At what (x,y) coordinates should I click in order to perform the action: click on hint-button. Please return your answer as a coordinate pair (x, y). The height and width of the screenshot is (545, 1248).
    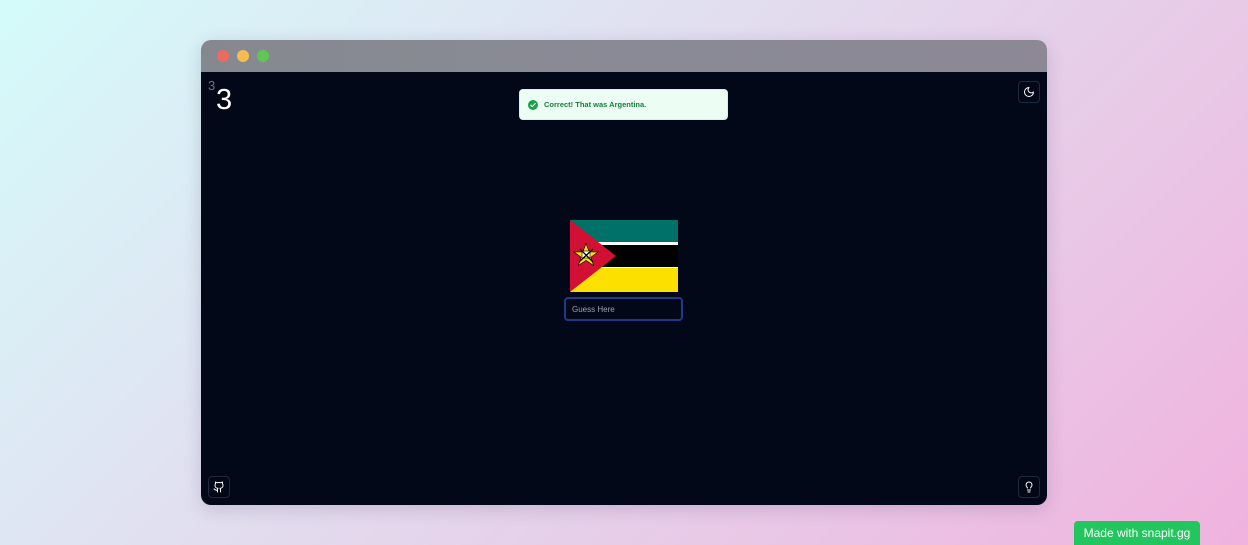
    Looking at the image, I should click on (1029, 487).